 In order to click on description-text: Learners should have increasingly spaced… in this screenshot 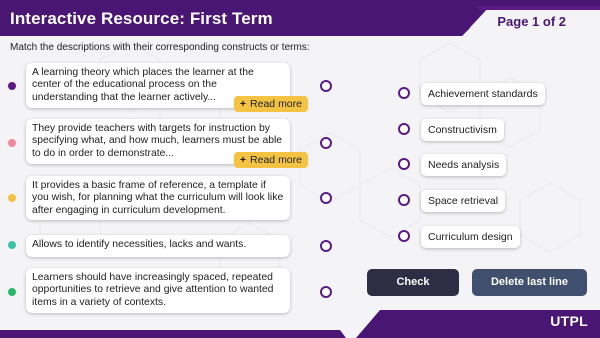, I will do `click(153, 290)`.